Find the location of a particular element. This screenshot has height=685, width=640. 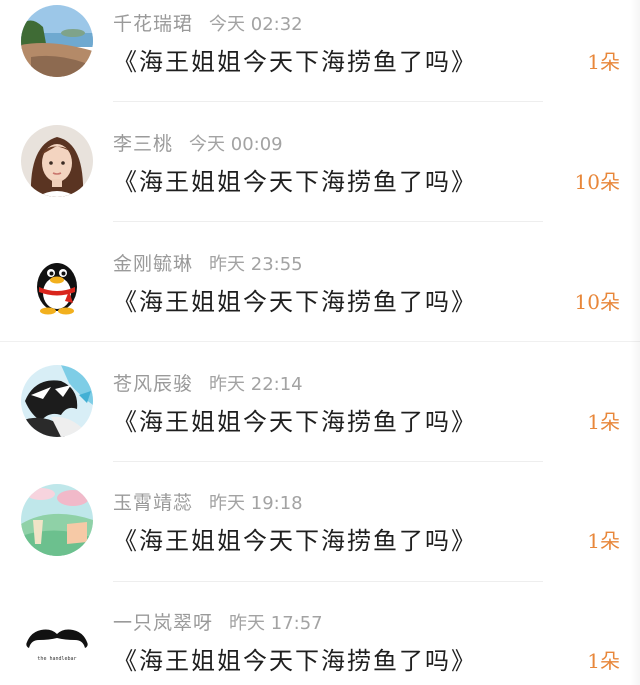

sender-name: 金刚毓琳 is located at coordinates (153, 264).